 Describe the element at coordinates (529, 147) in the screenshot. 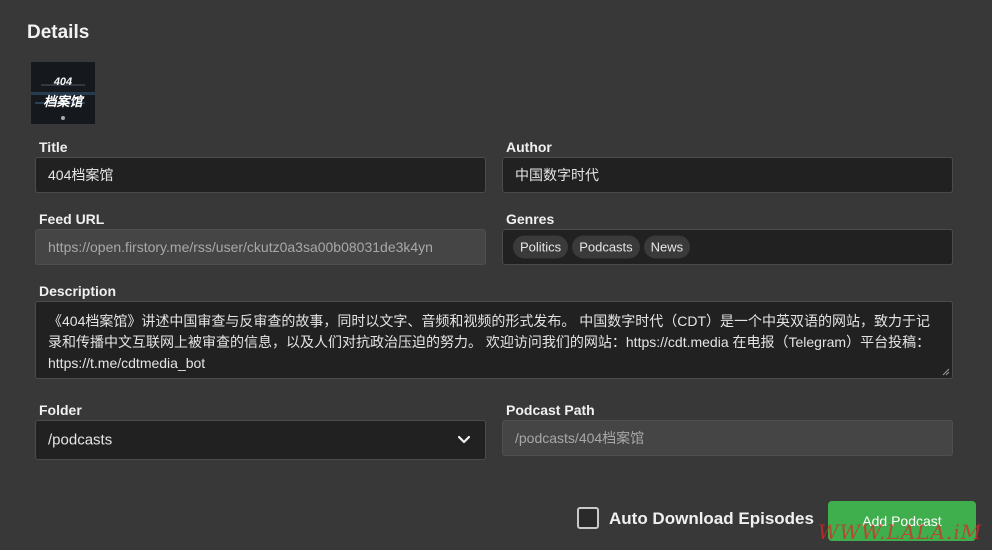

I see `author-label: Author` at that location.